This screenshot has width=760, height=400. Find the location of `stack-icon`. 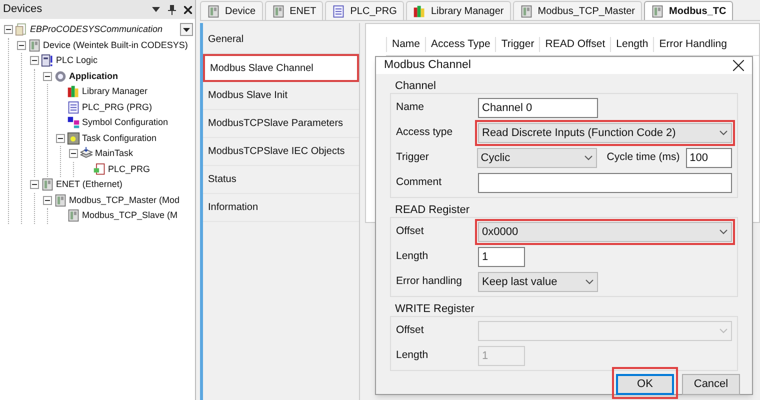

stack-icon is located at coordinates (86, 153).